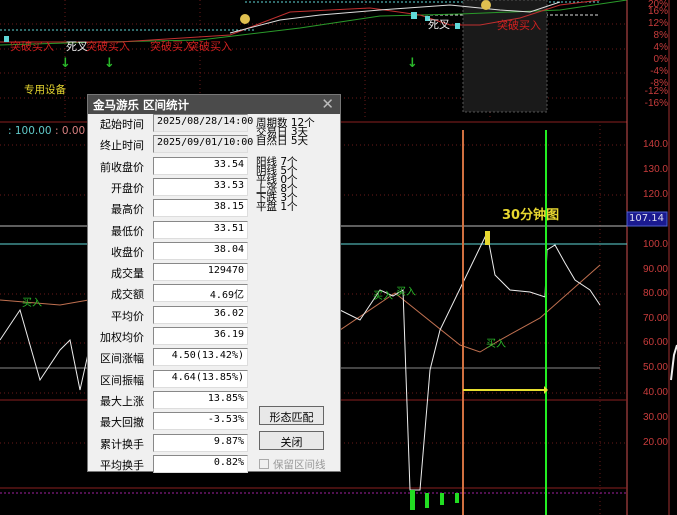 This screenshot has width=677, height=515. Describe the element at coordinates (200, 357) in the screenshot. I see `stat-value-field: 4.50(13.42%)` at that location.